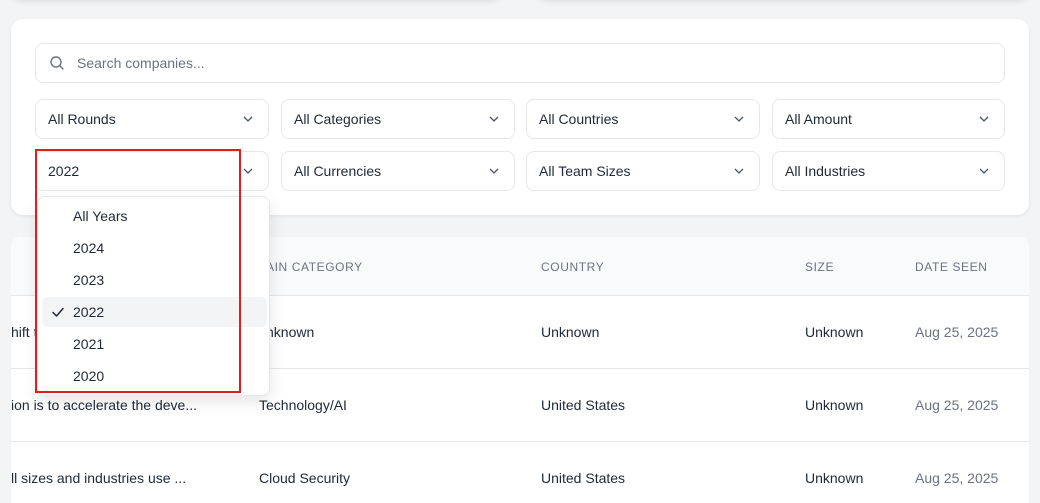 Image resolution: width=1040 pixels, height=503 pixels. What do you see at coordinates (89, 376) in the screenshot?
I see `year-option-label: 2020` at bounding box center [89, 376].